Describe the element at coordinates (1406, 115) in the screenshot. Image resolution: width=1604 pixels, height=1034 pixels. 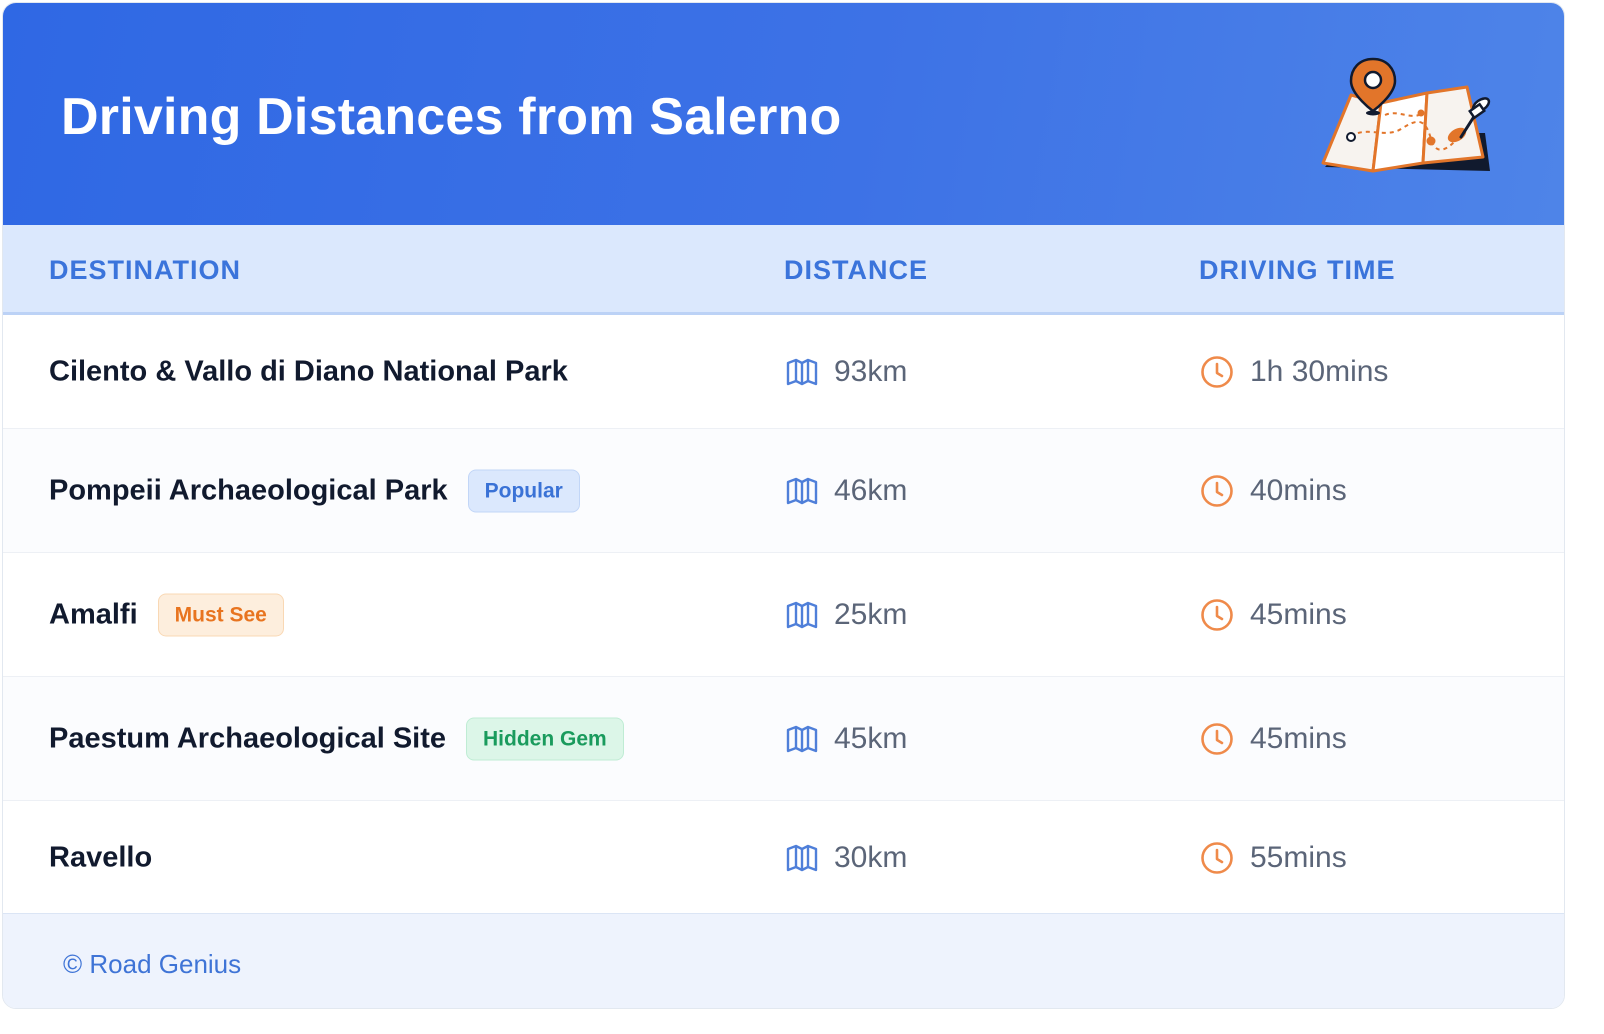
I see `map-with-pin-icon` at that location.